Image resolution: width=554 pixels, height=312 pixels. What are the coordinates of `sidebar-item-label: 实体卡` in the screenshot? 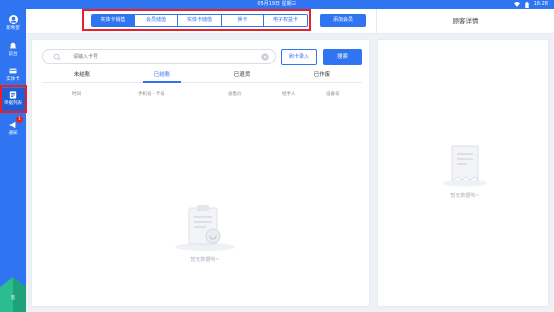 It's located at (13, 79).